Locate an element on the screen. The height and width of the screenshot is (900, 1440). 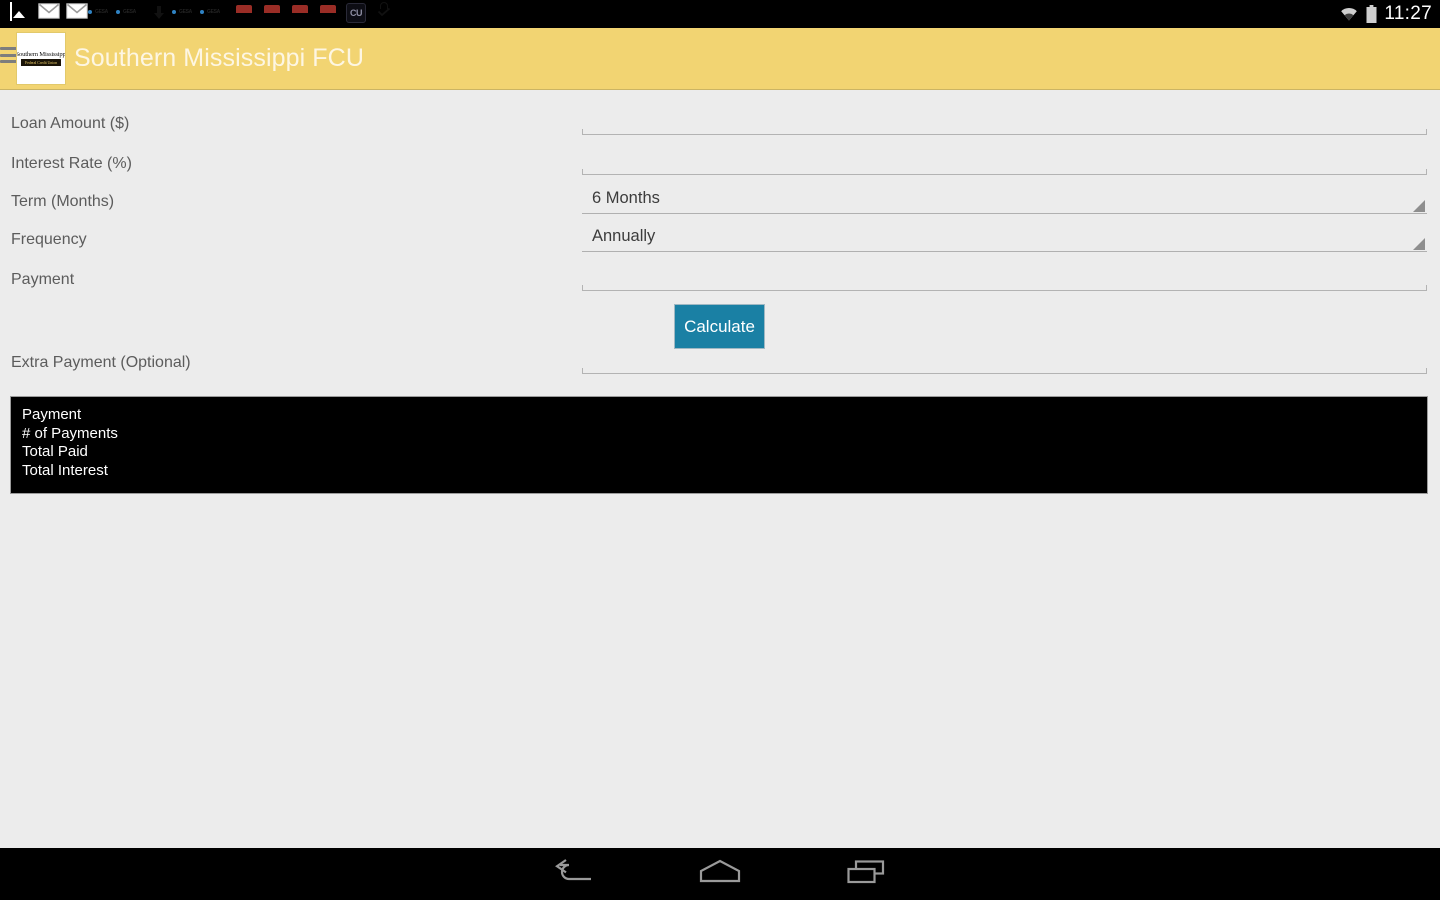
field-payment is located at coordinates (1004, 276).